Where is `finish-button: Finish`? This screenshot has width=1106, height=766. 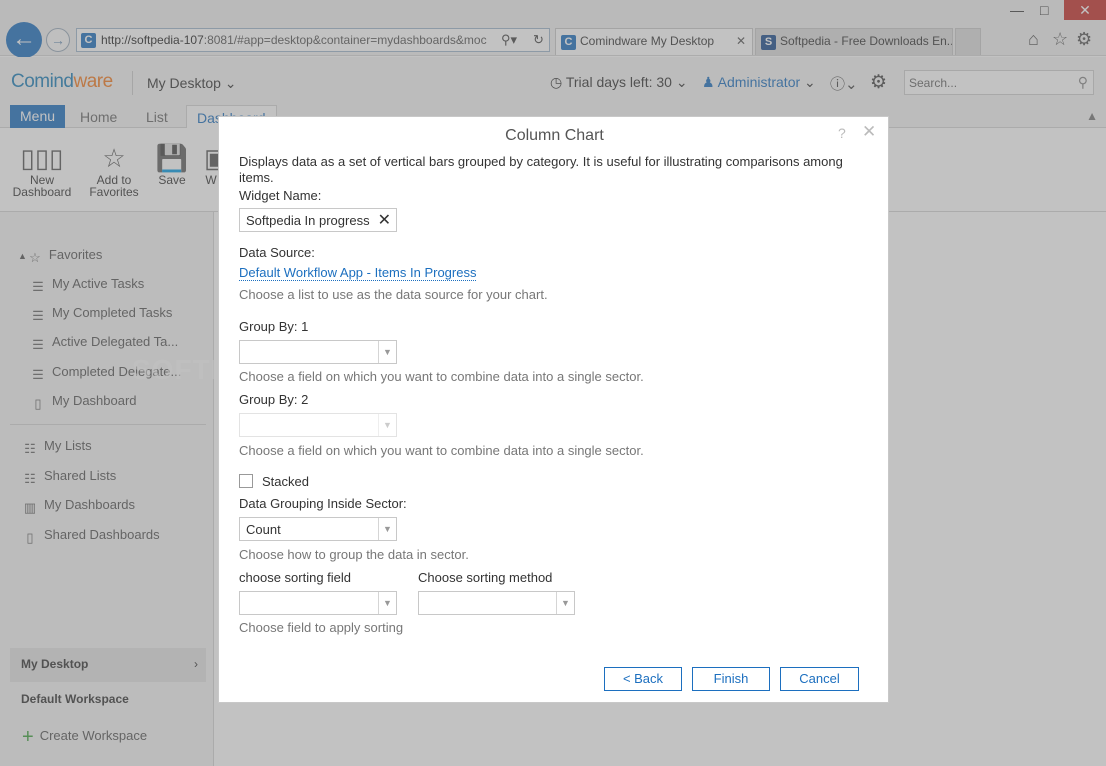 finish-button: Finish is located at coordinates (731, 679).